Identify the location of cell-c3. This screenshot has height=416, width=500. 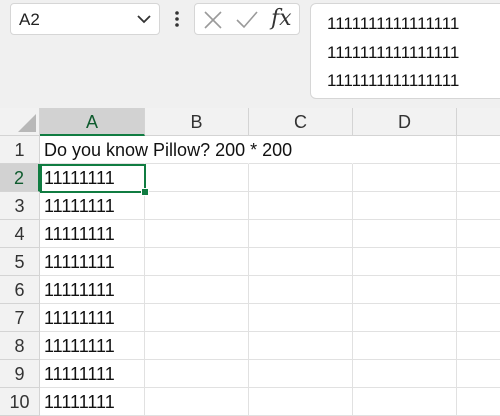
(301, 206).